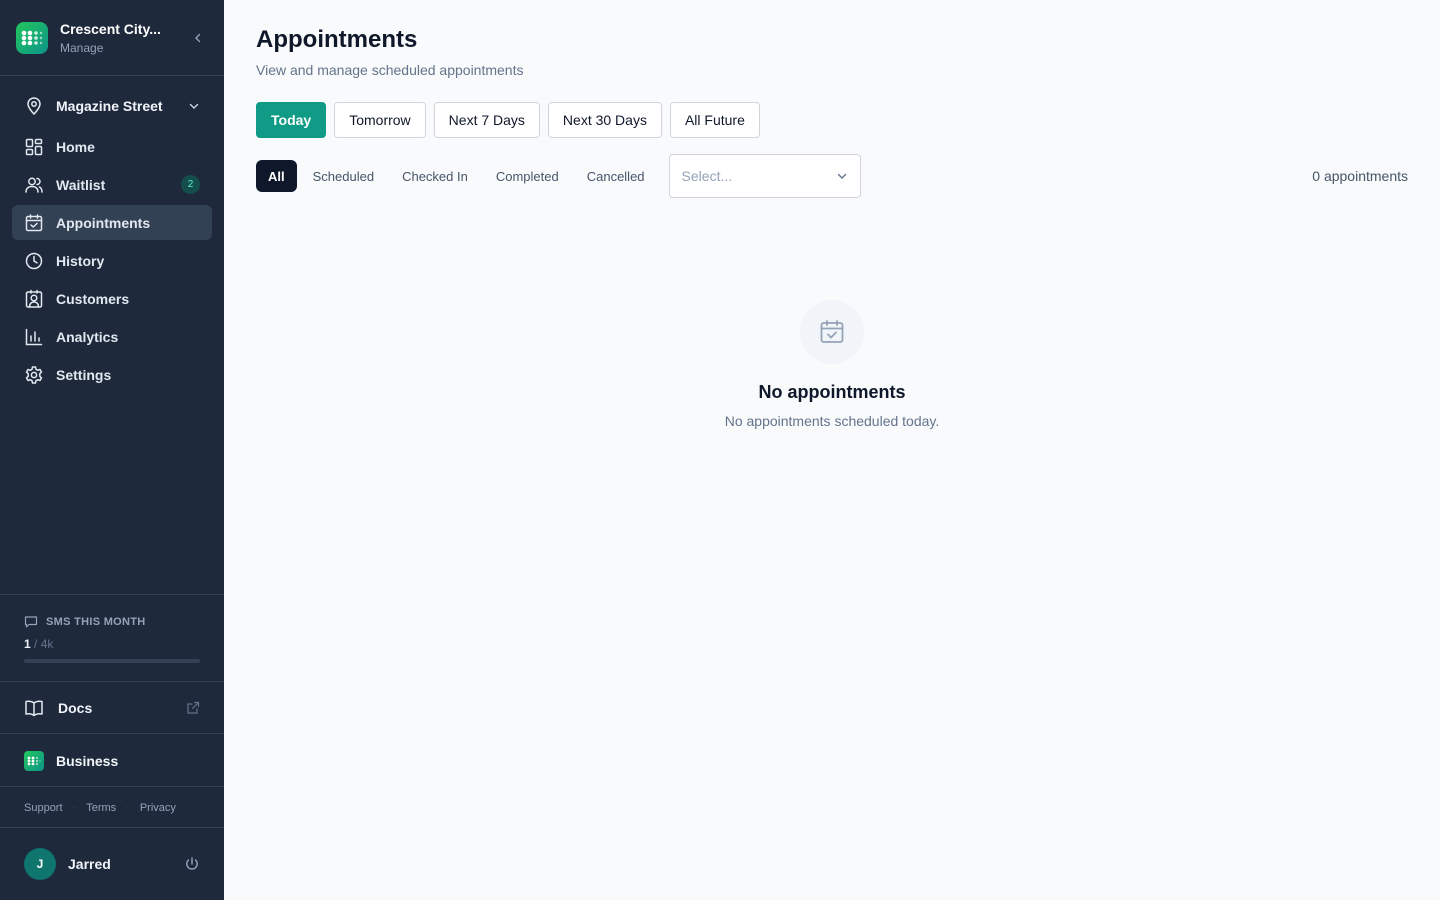 The width and height of the screenshot is (1440, 900). Describe the element at coordinates (390, 70) in the screenshot. I see `page-subtitle: View and manage scheduled appointments` at that location.